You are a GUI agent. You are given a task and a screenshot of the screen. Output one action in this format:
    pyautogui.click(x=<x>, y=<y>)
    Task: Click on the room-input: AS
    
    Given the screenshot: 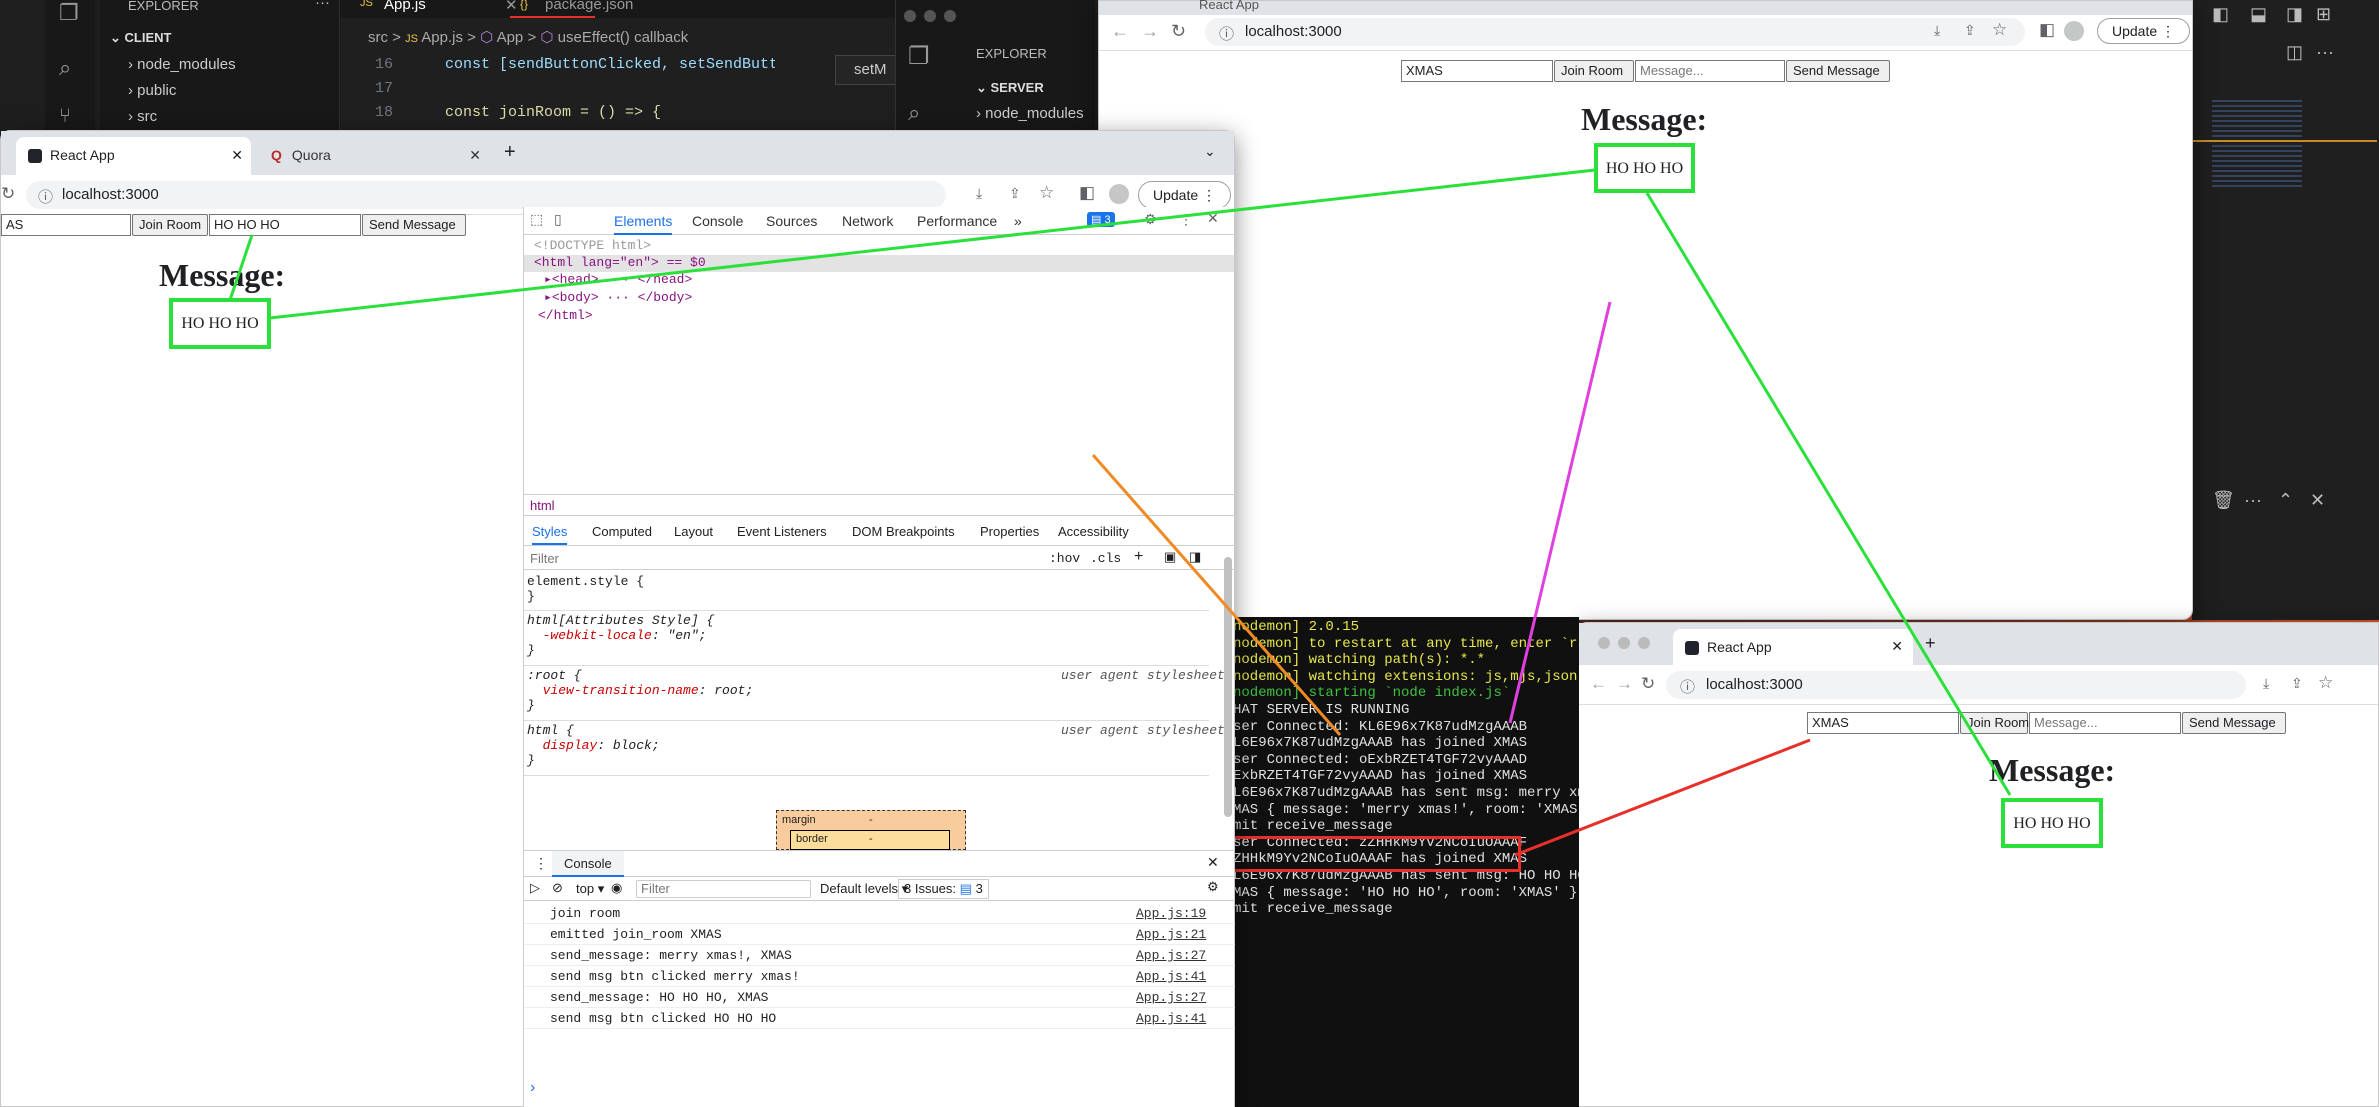 What is the action you would take?
    pyautogui.click(x=66, y=225)
    